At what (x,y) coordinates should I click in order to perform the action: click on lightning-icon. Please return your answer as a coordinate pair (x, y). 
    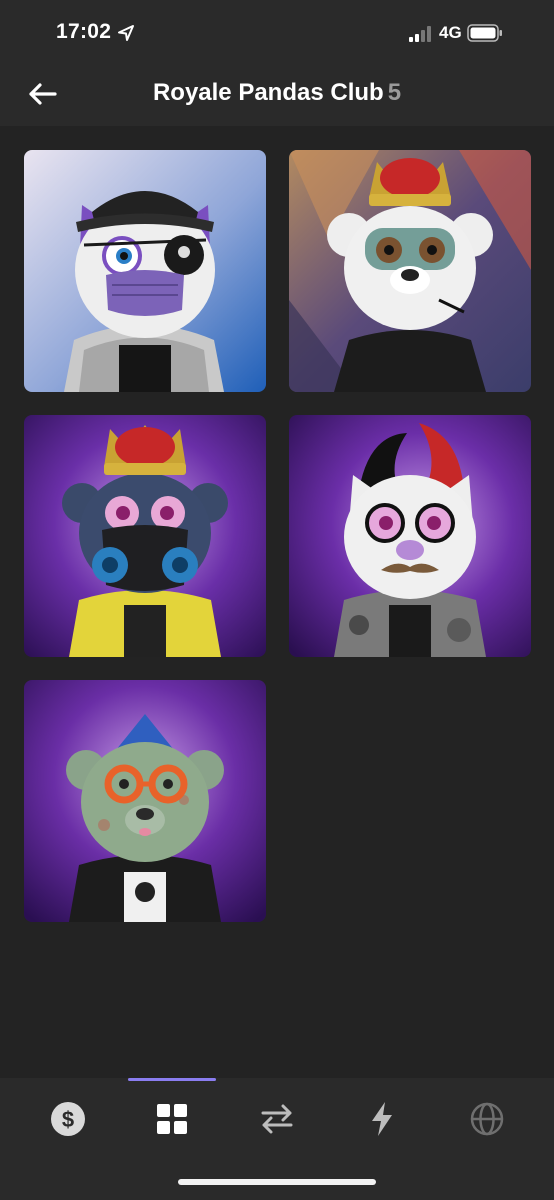
    Looking at the image, I should click on (382, 1119).